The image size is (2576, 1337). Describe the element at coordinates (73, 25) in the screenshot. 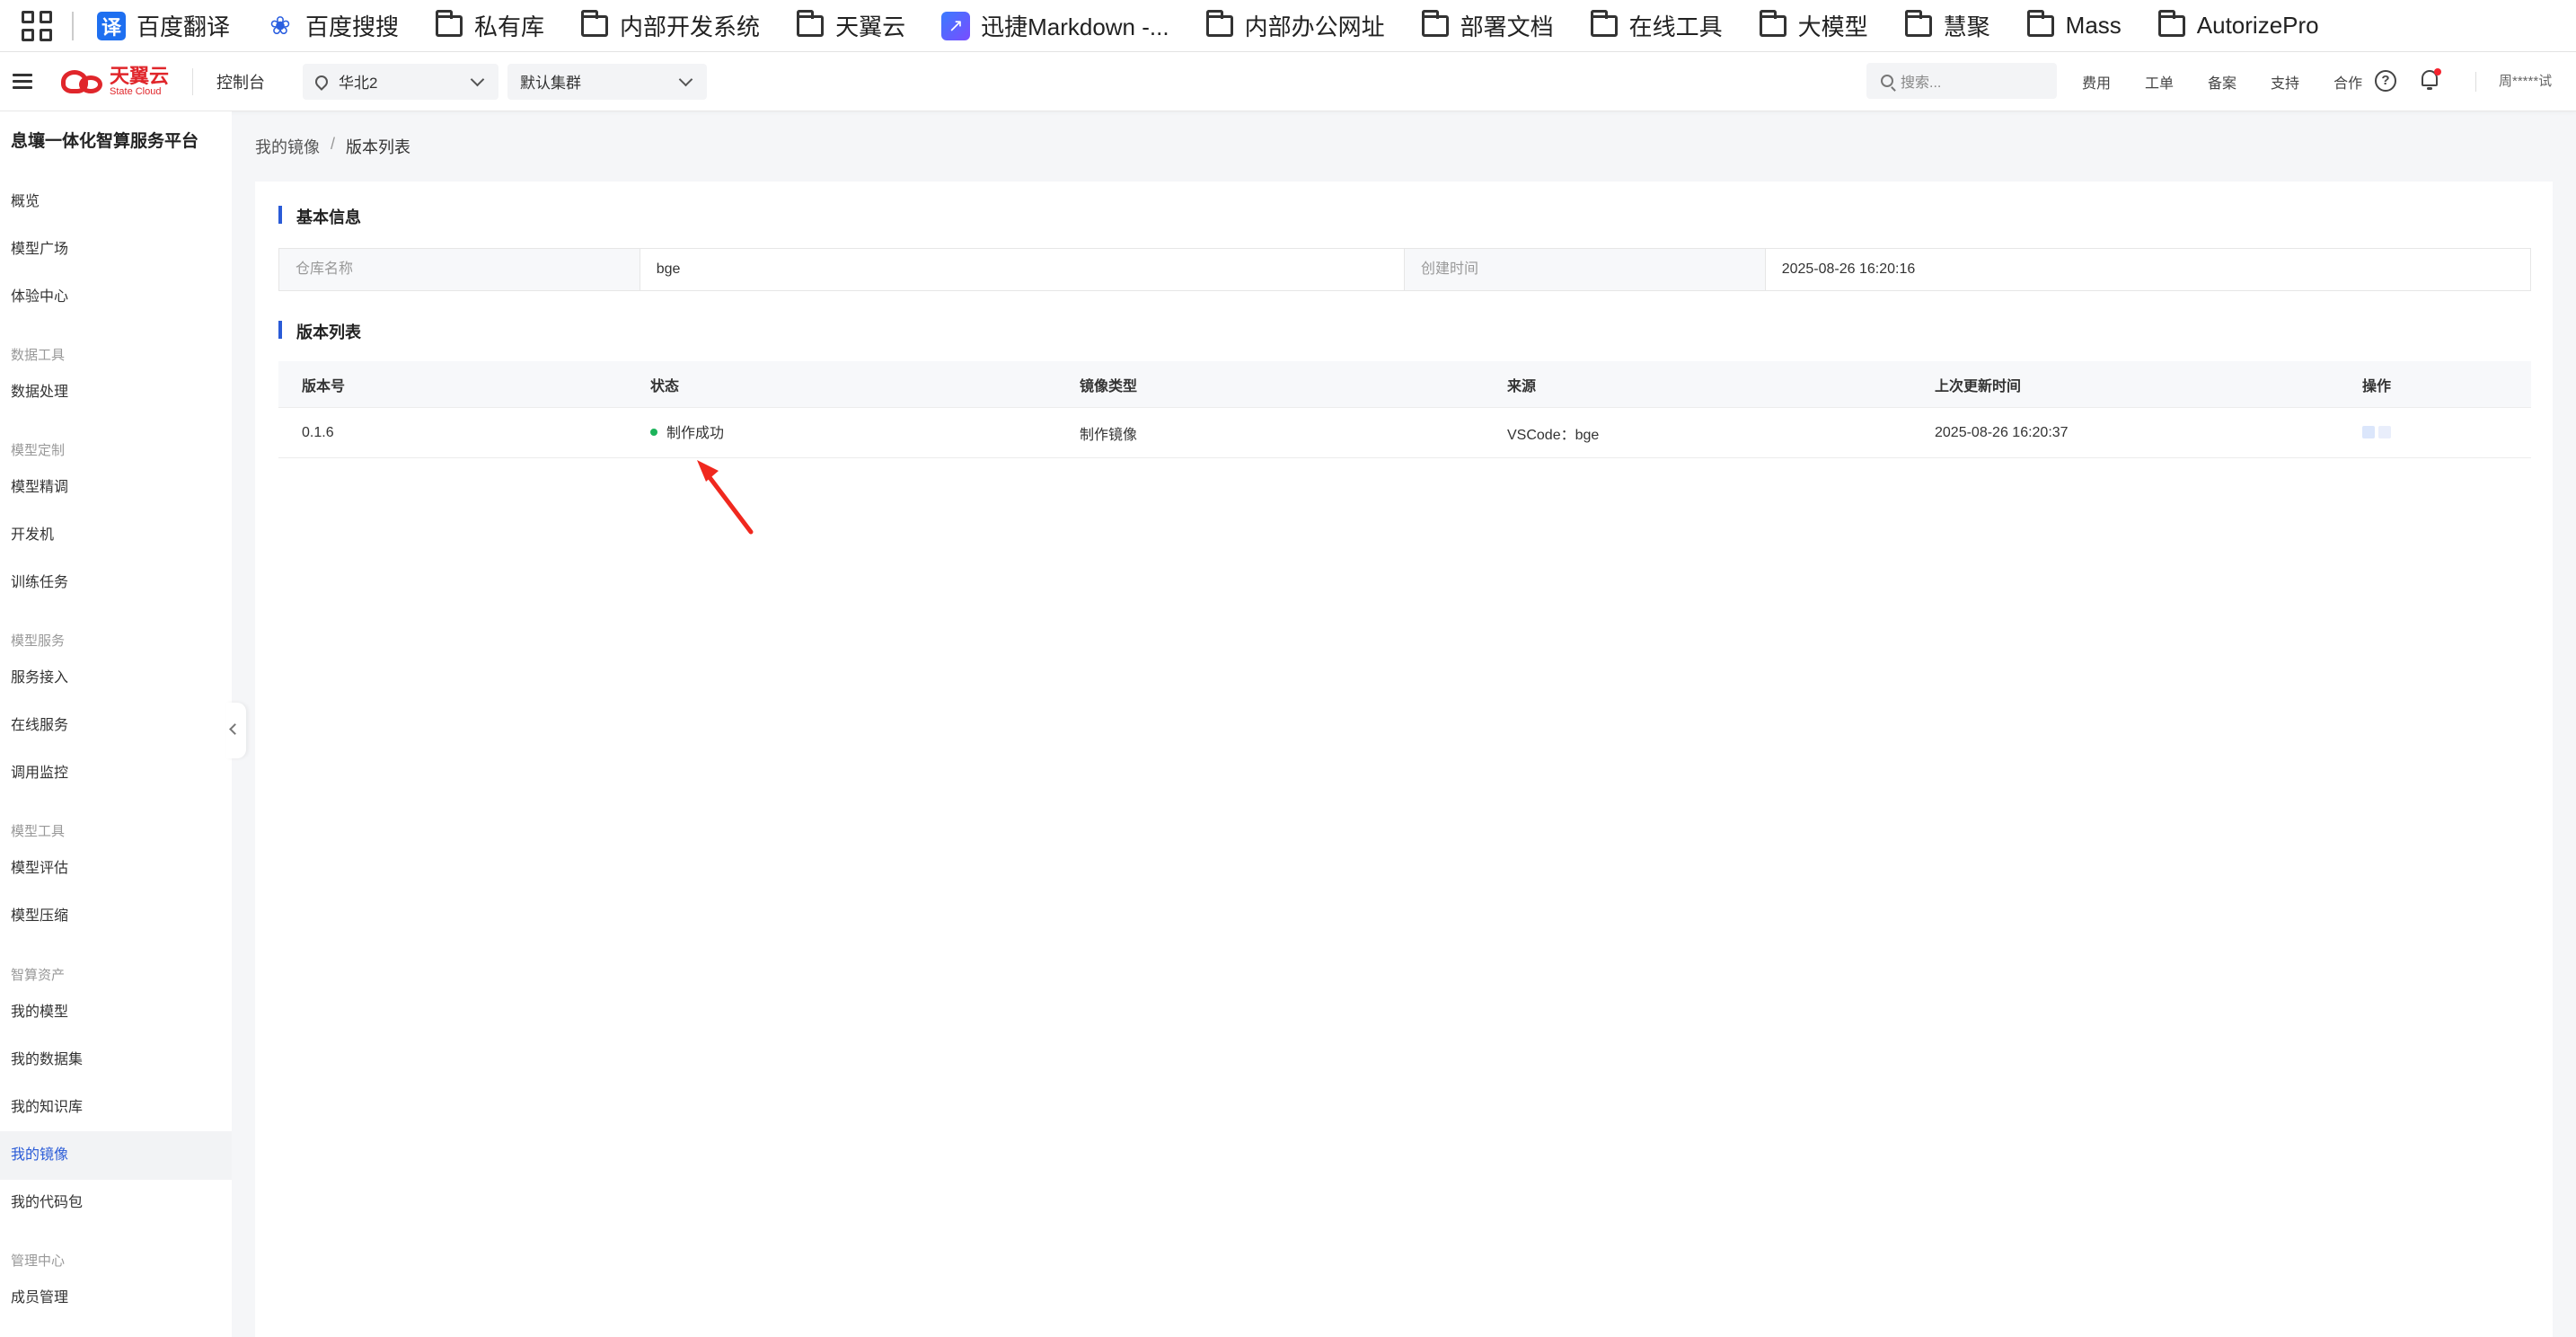

I see `bookmarks-separator` at that location.